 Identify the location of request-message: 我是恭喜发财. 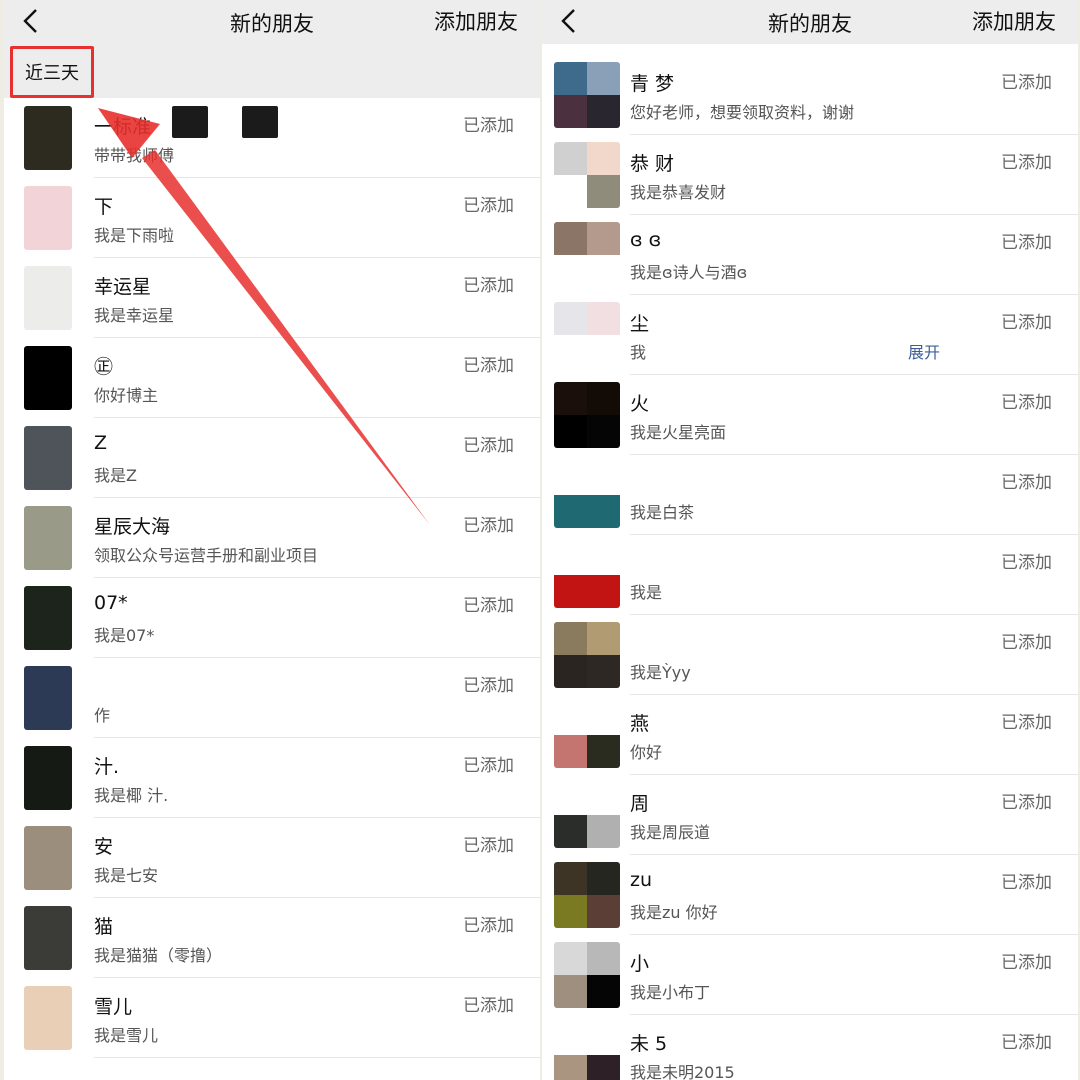
(678, 192).